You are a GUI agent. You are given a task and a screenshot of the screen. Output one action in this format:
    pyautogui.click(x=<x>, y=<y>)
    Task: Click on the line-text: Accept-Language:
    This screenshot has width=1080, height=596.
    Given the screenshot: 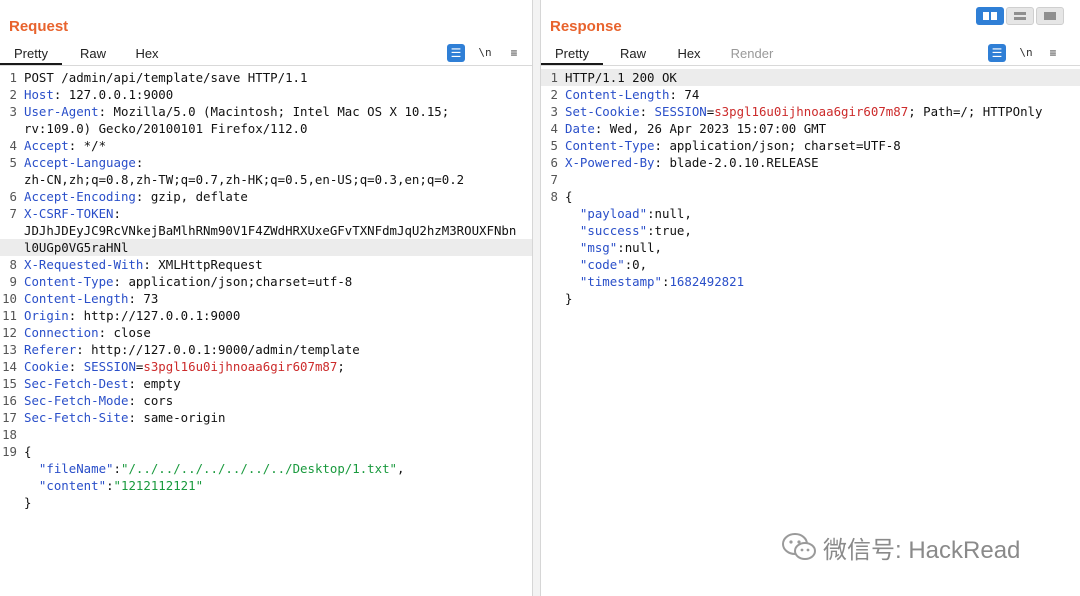 What is the action you would take?
    pyautogui.click(x=83, y=162)
    